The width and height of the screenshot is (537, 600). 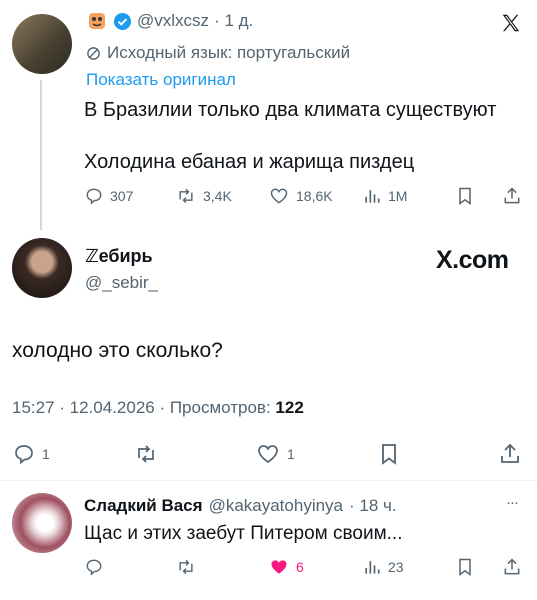 What do you see at coordinates (512, 567) in the screenshot?
I see `reply-share-button` at bounding box center [512, 567].